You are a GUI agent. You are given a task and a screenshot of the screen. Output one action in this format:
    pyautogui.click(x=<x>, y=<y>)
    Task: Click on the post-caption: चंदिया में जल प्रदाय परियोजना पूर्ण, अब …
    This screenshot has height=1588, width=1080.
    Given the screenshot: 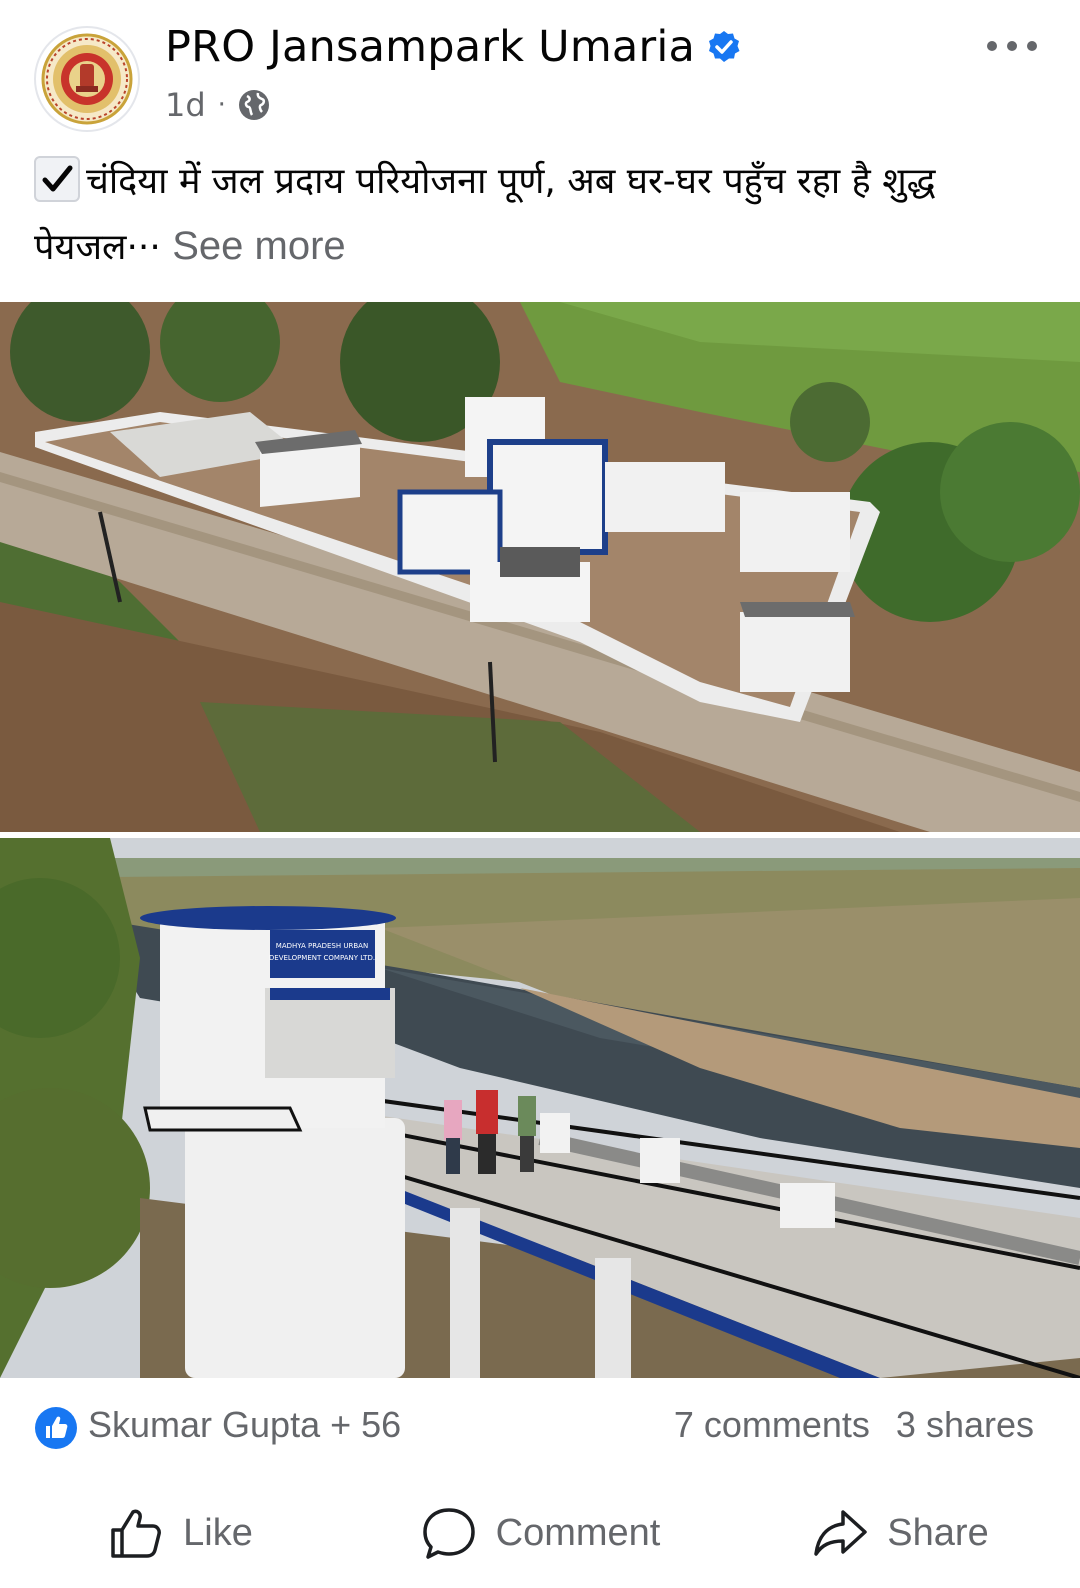 What is the action you would take?
    pyautogui.click(x=539, y=215)
    